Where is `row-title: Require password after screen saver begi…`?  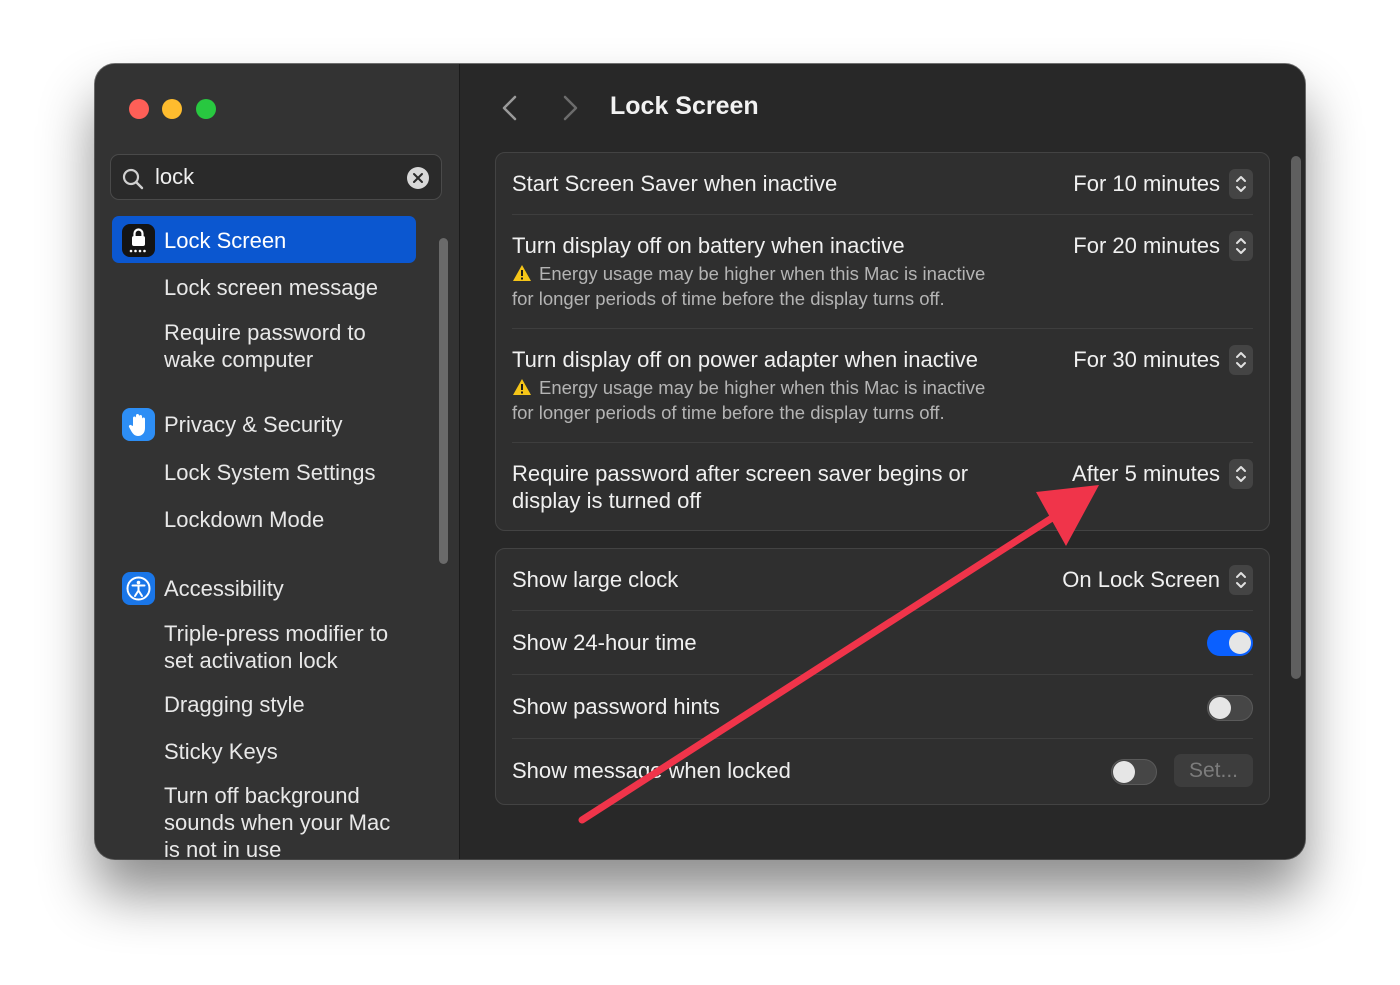 row-title: Require password after screen saver begi… is located at coordinates (740, 487).